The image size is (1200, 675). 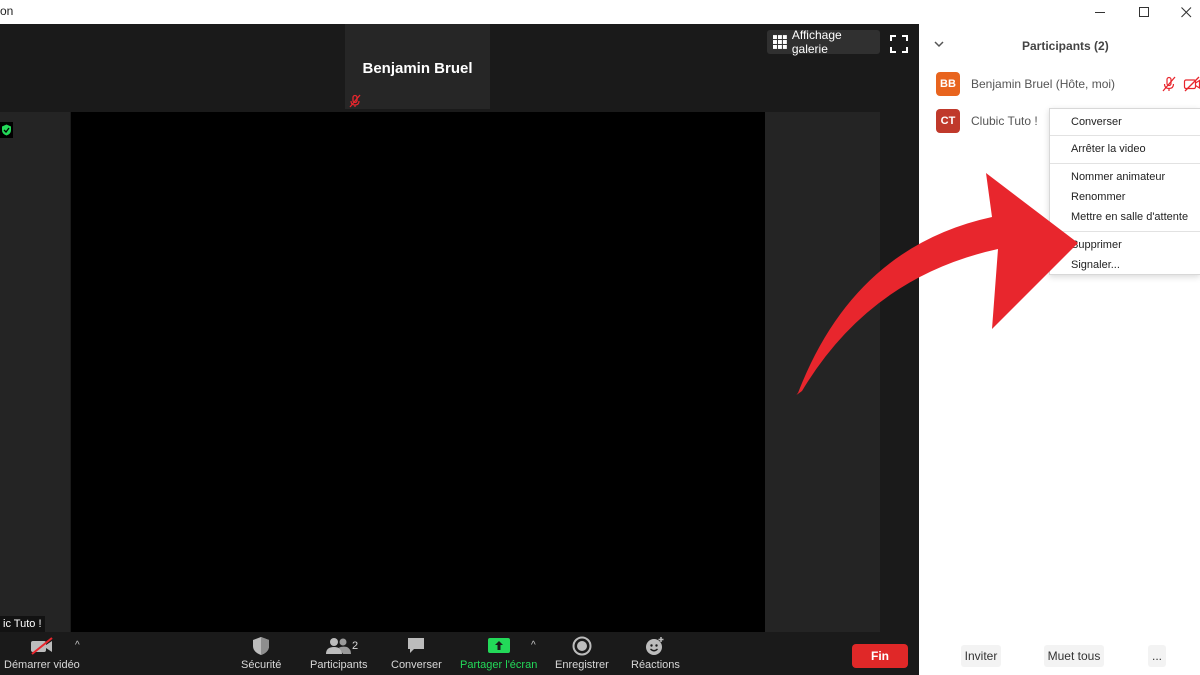 I want to click on chevron-down-icon, so click(x=939, y=44).